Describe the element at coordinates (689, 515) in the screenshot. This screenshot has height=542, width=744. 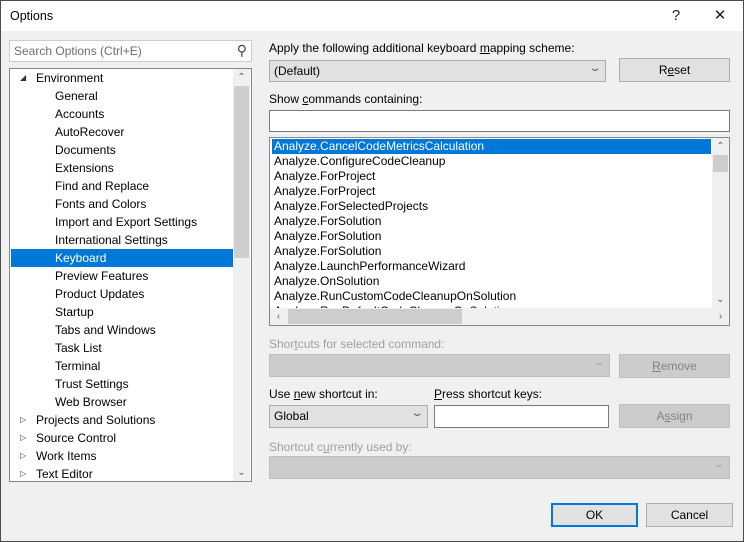
I see `cancel-button: Cancel` at that location.